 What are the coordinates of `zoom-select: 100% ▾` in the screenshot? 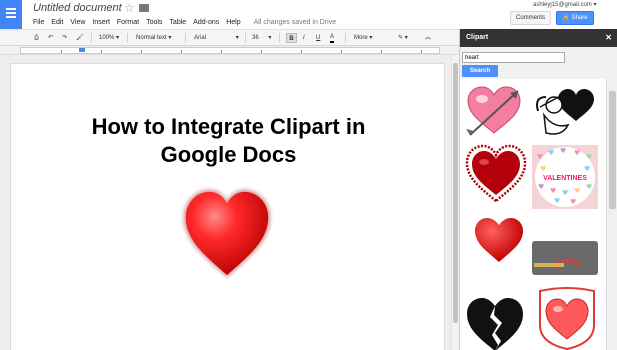 It's located at (109, 38).